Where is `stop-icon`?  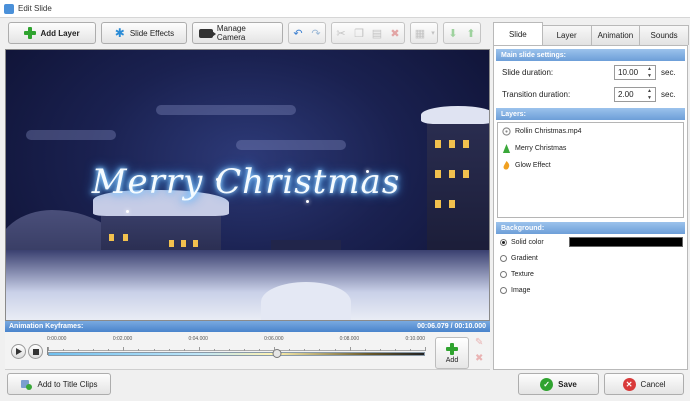 stop-icon is located at coordinates (35, 351).